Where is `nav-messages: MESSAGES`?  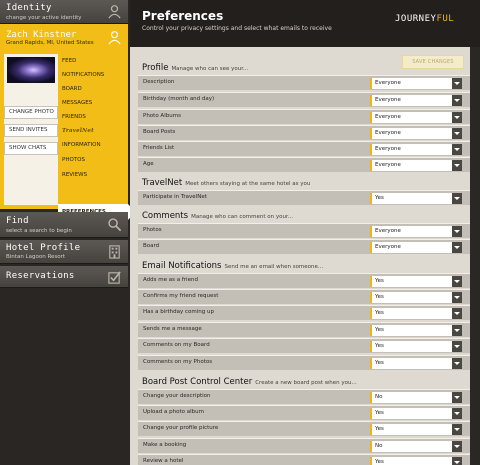
nav-messages: MESSAGES is located at coordinates (77, 103).